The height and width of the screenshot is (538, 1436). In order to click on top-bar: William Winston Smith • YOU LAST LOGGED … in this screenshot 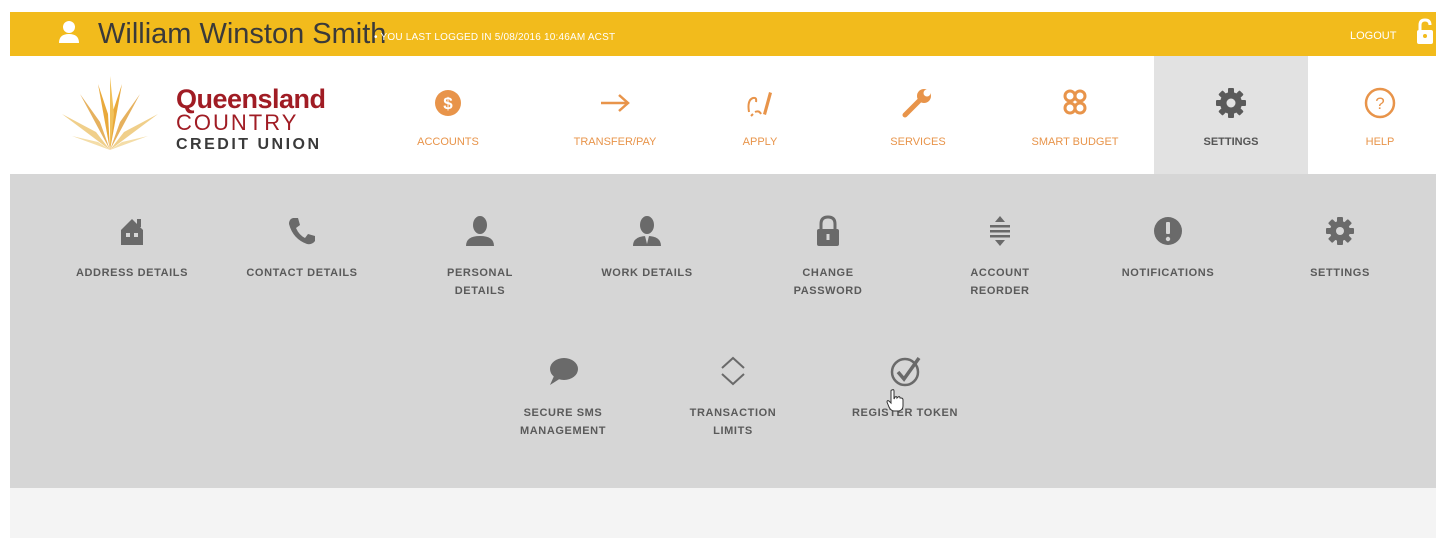, I will do `click(723, 34)`.